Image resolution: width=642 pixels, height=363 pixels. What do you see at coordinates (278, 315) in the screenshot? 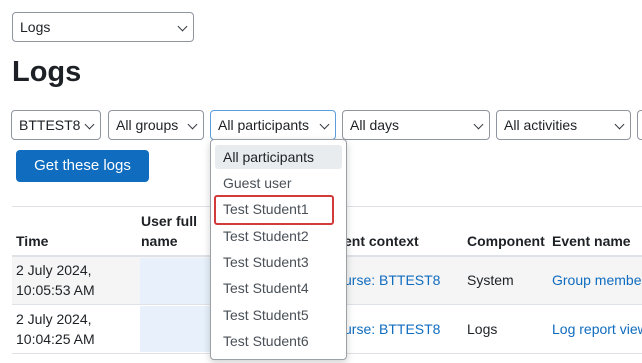
I see `option-test-student5: Test Student5` at bounding box center [278, 315].